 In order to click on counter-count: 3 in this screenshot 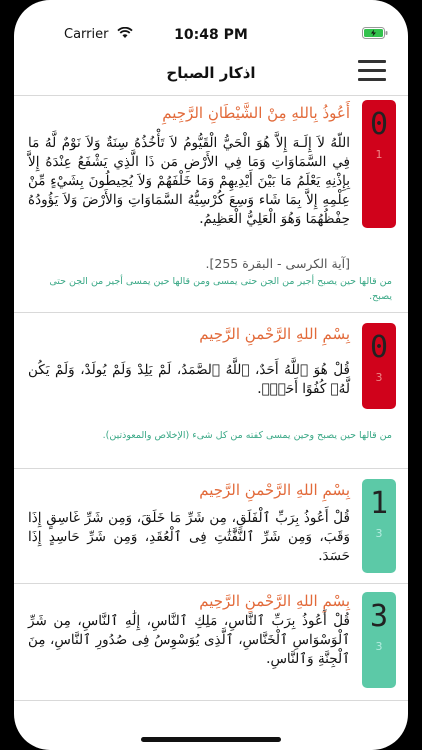, I will do `click(379, 616)`.